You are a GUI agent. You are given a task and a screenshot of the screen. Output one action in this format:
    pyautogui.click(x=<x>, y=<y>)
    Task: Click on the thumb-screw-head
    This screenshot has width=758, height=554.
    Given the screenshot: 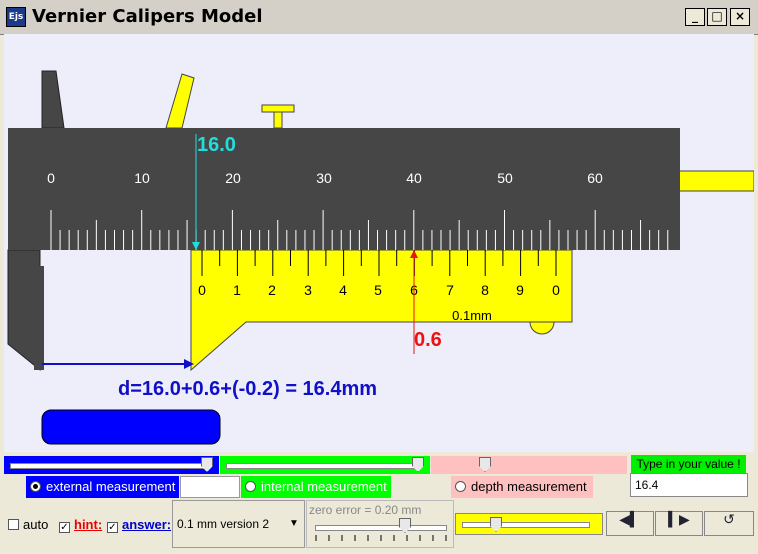 What is the action you would take?
    pyautogui.click(x=278, y=108)
    